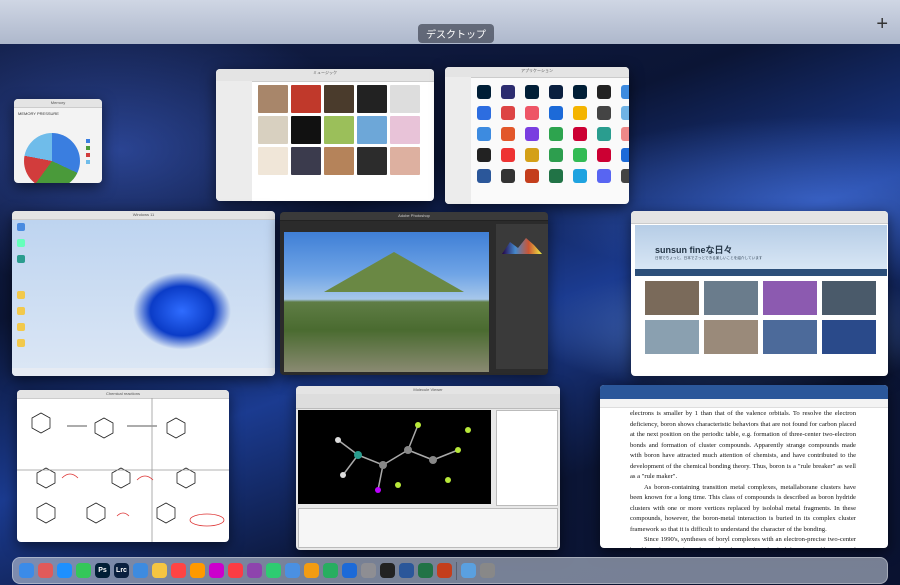  I want to click on dock-icon-finder, so click(26, 570).